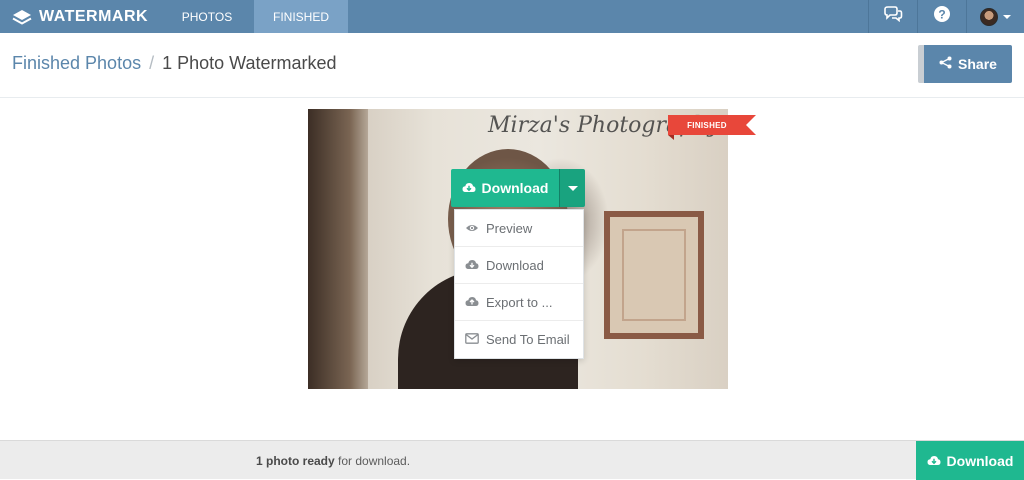 This screenshot has width=1024, height=480. I want to click on menu-item-preview: Preview, so click(519, 228).